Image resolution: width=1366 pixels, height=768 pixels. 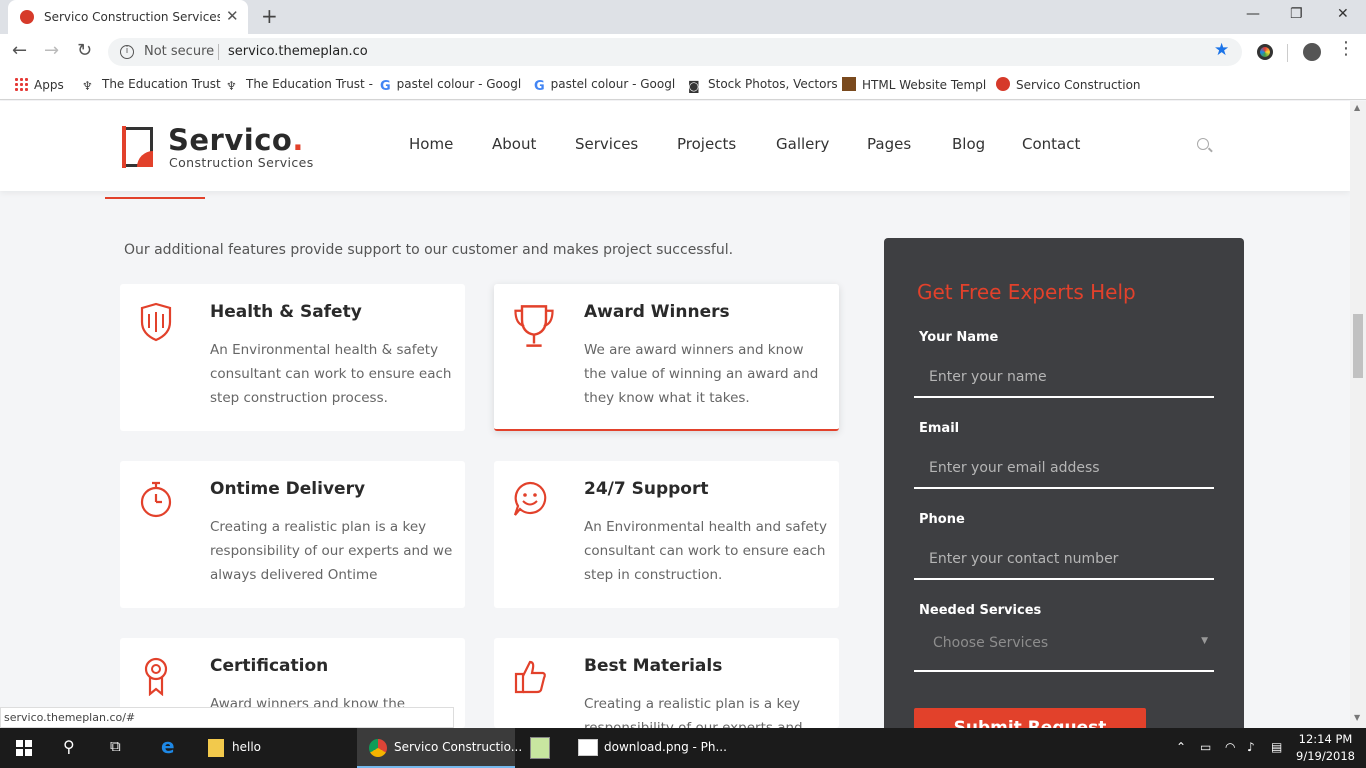 What do you see at coordinates (127, 52) in the screenshot?
I see `site-info-icon: i` at bounding box center [127, 52].